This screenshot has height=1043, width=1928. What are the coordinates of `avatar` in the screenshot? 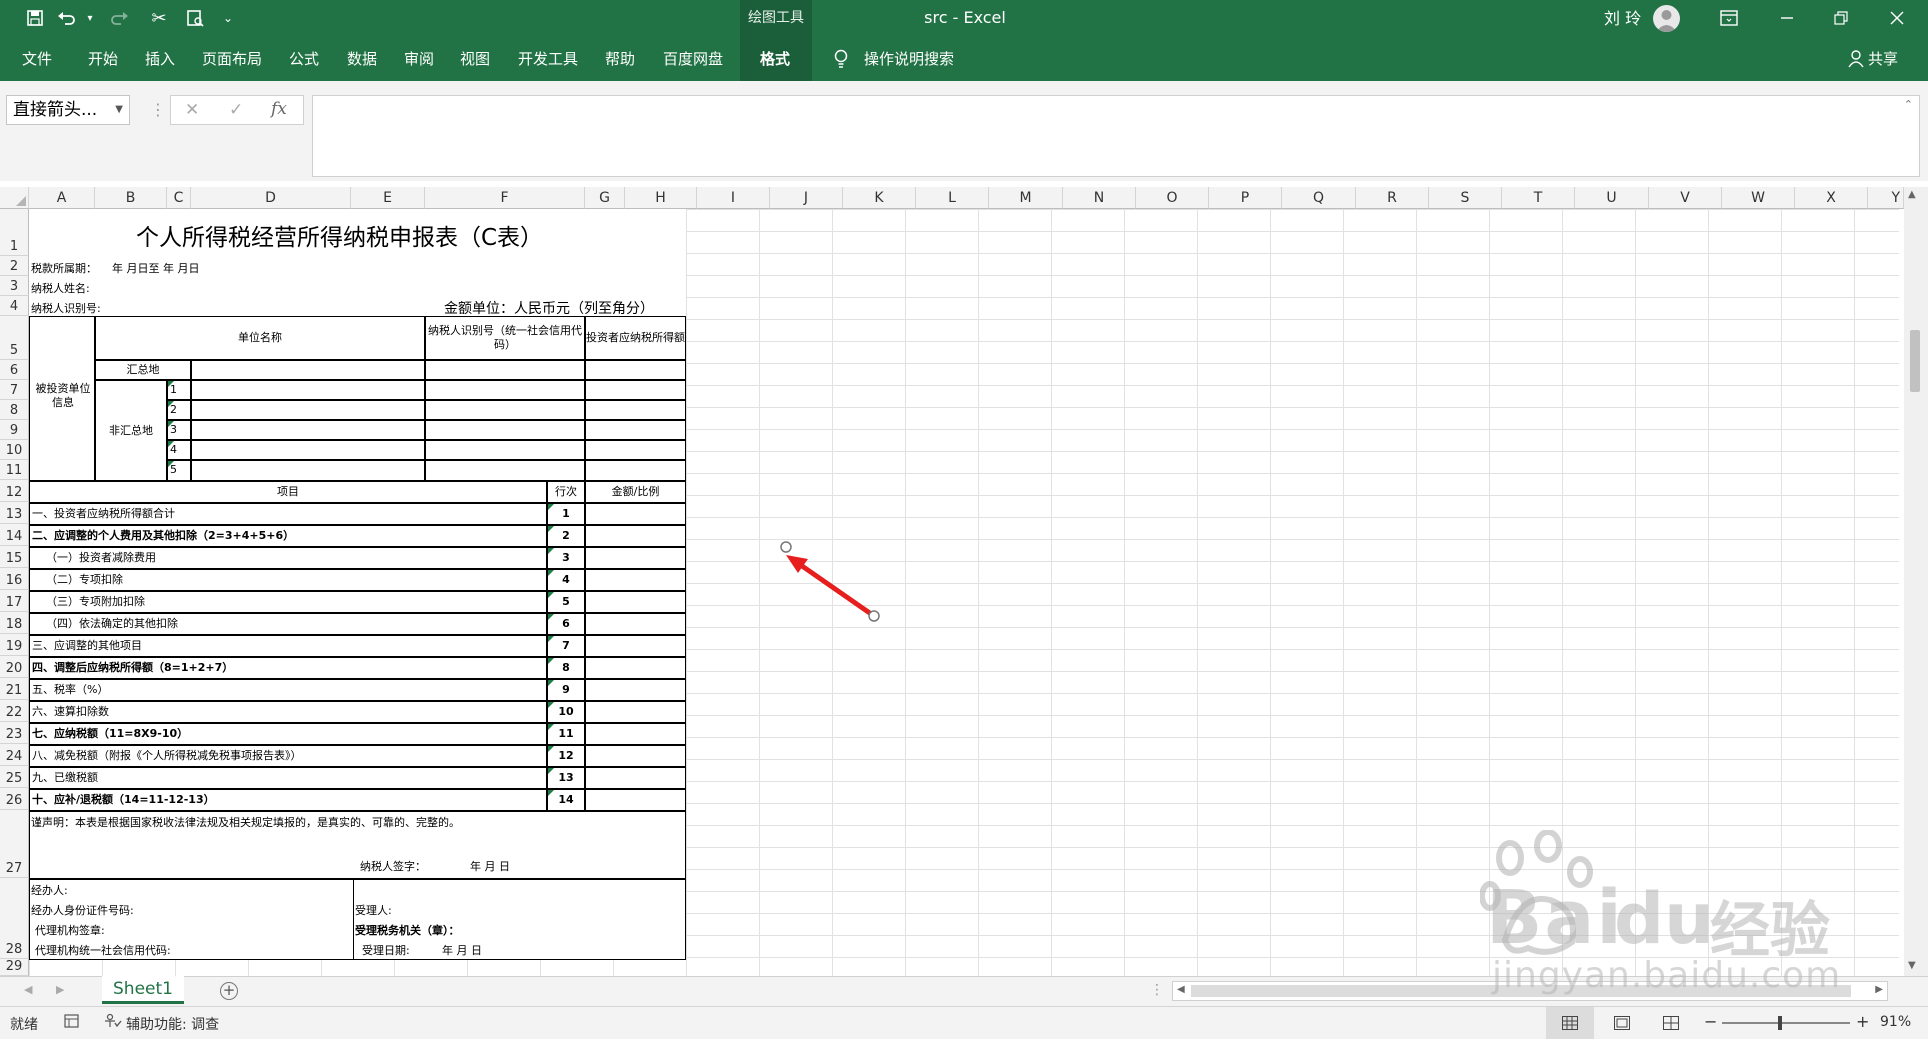 It's located at (1666, 18).